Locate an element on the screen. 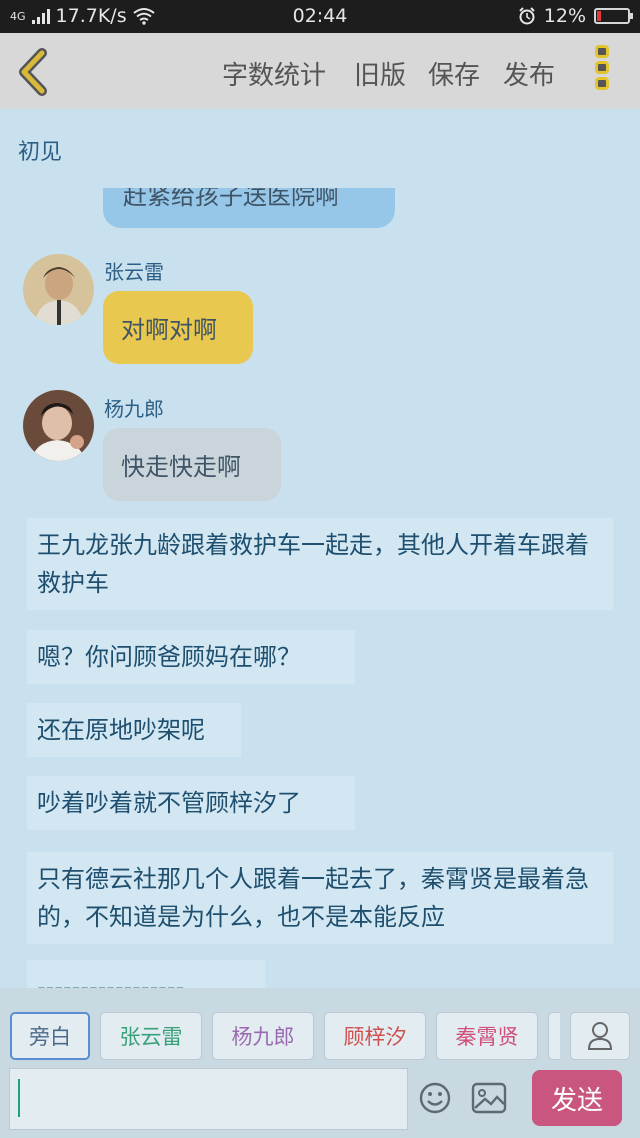  more-vertical-icon is located at coordinates (604, 71).